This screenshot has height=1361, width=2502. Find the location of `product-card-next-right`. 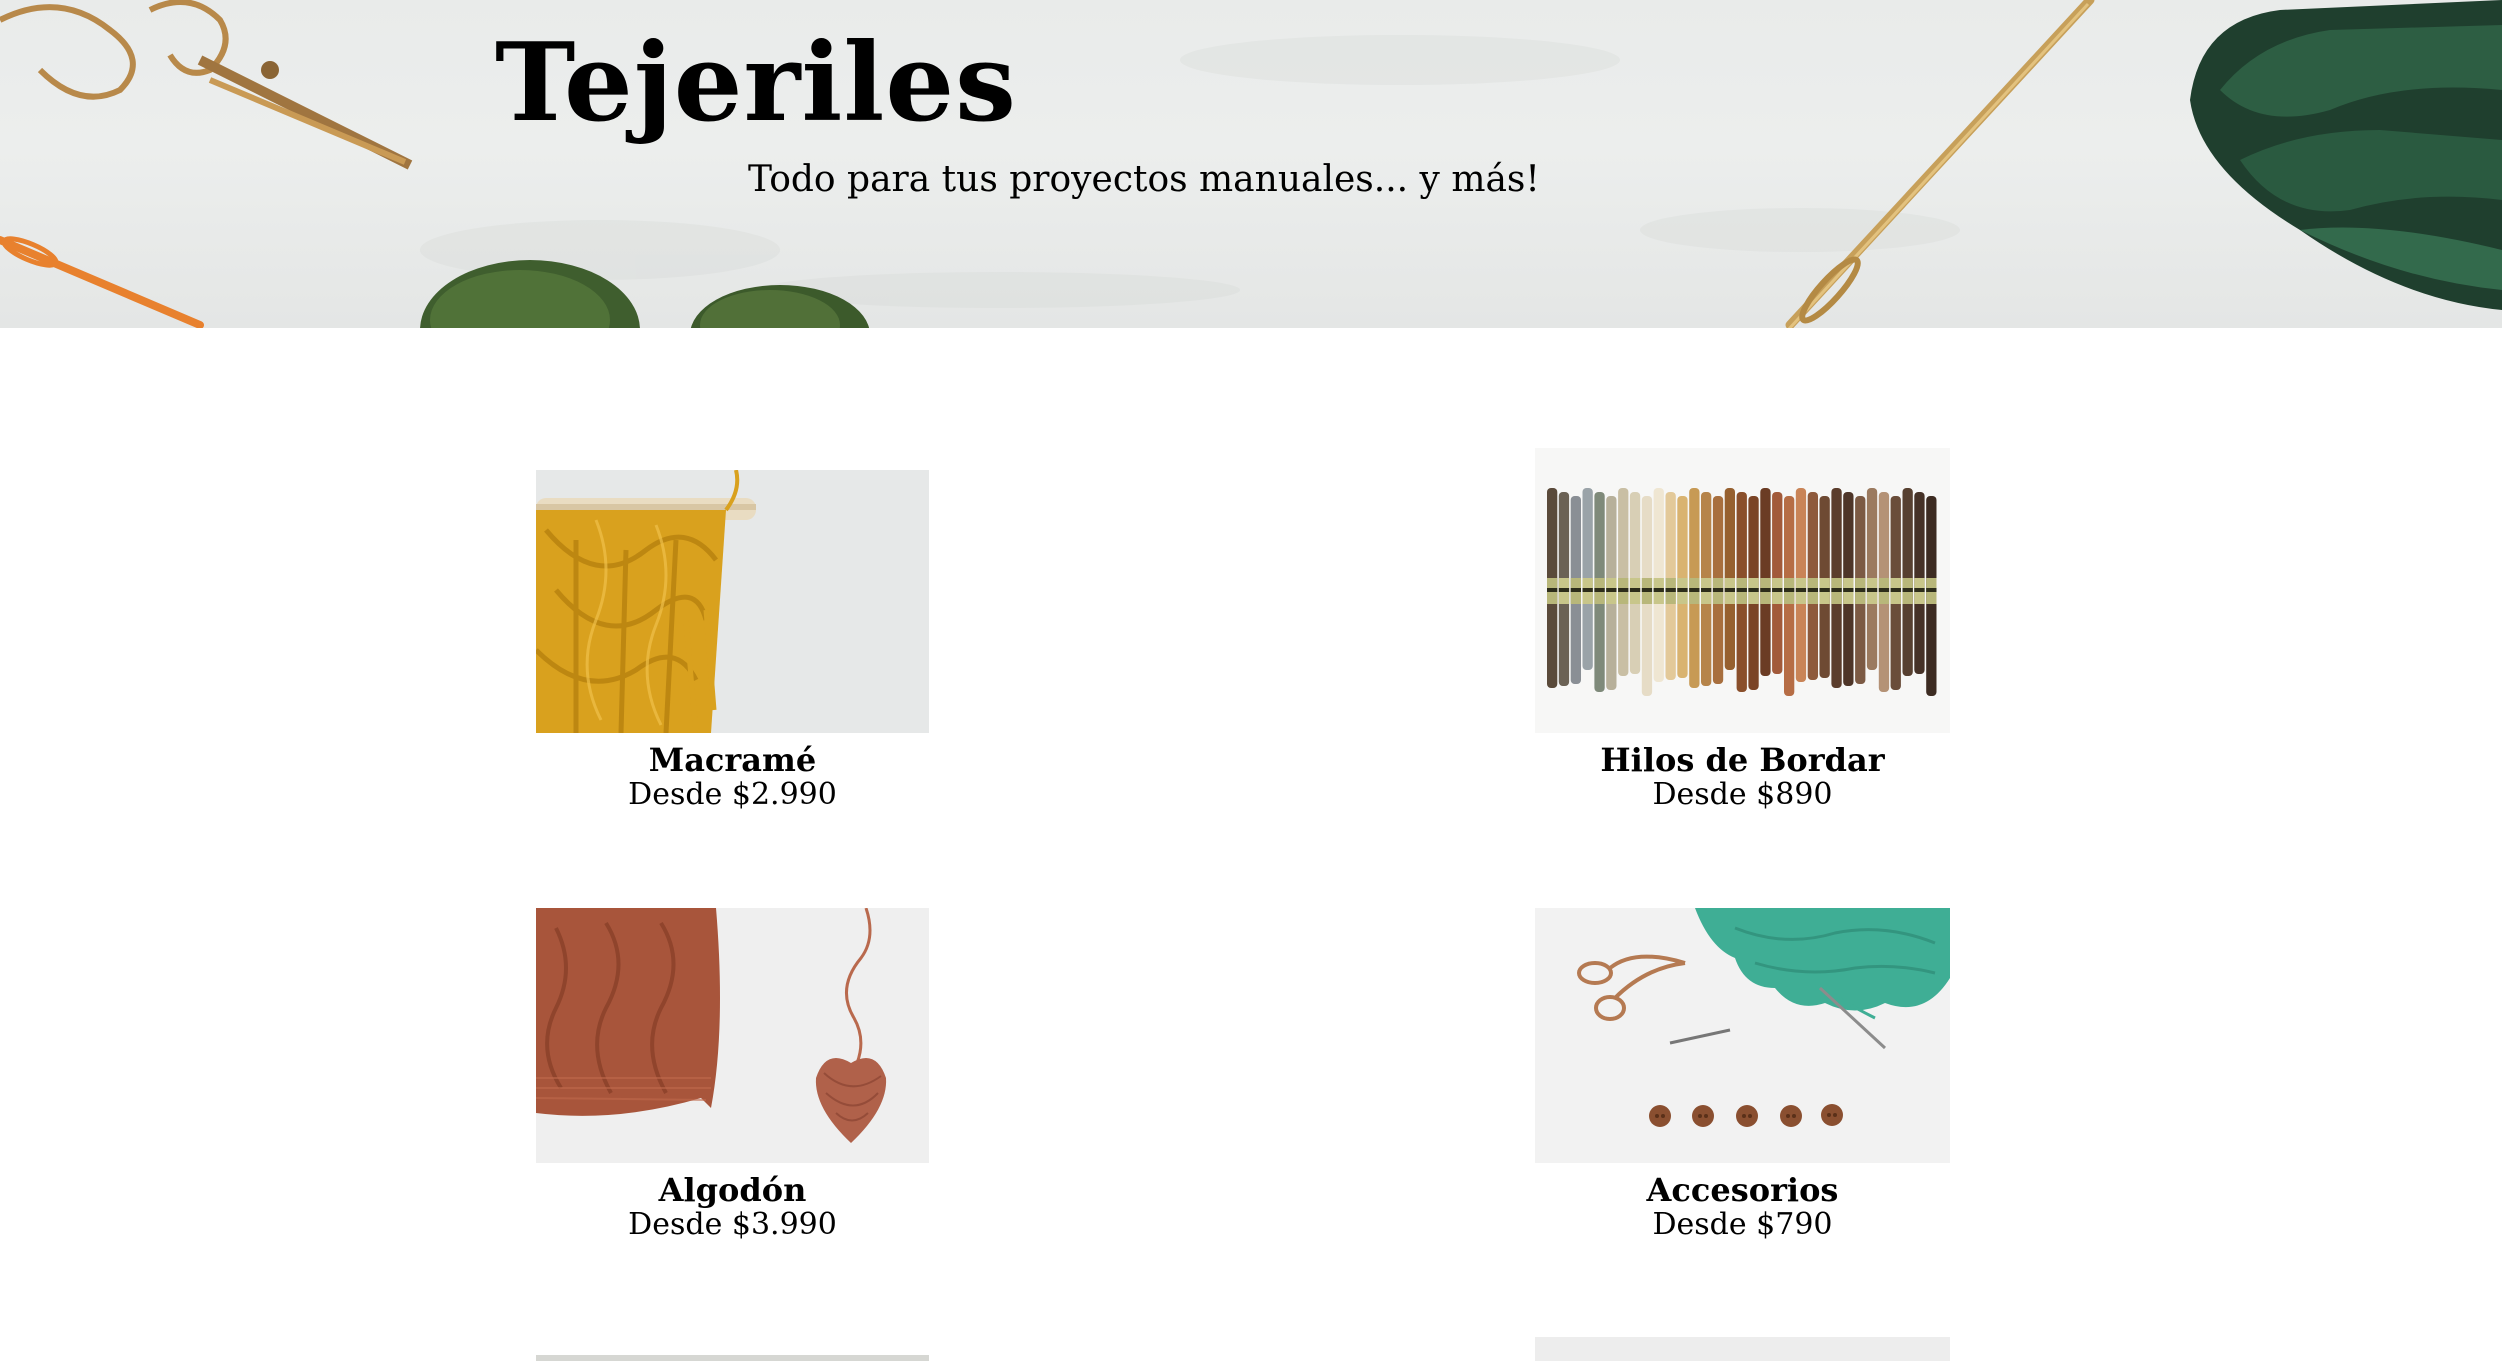

product-card-next-right is located at coordinates (1742, 1349).